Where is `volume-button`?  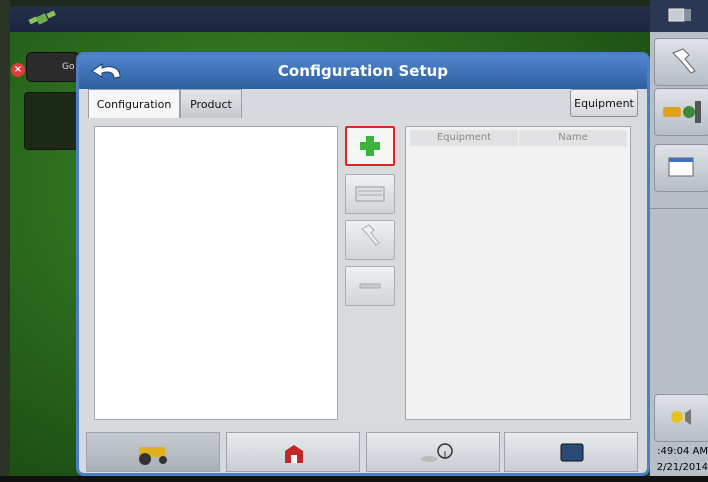 volume-button is located at coordinates (681, 418).